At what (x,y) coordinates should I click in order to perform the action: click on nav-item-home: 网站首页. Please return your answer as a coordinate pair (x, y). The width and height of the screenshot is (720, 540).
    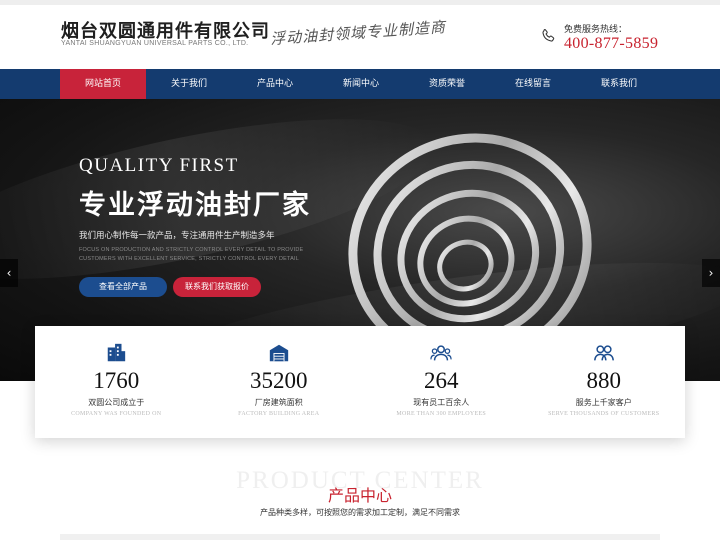
    Looking at the image, I should click on (103, 84).